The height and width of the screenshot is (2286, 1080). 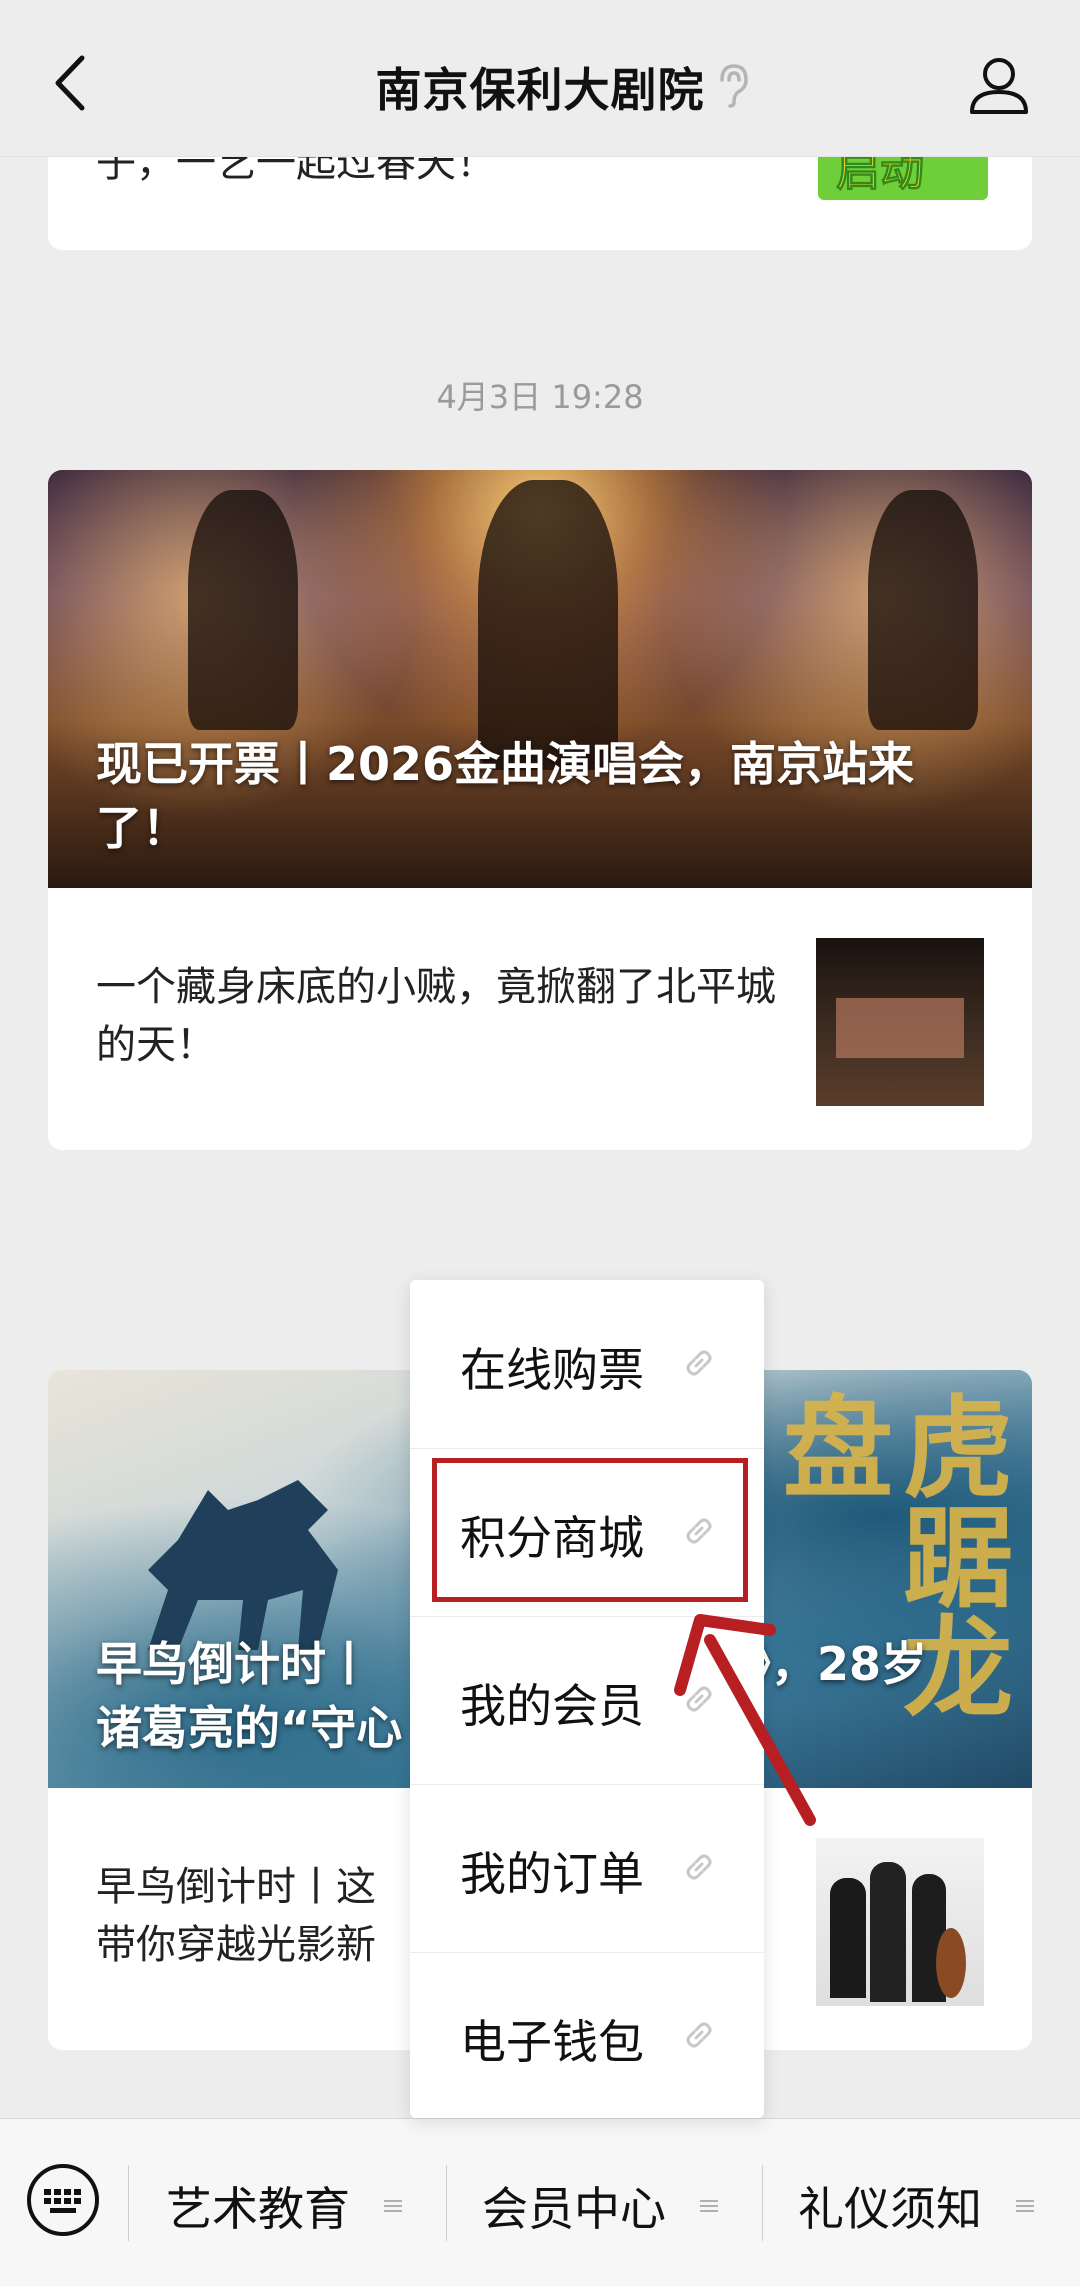 I want to click on article-title: 早鸟倒计时丨 诸葛亮的“守心, so click(x=249, y=1696).